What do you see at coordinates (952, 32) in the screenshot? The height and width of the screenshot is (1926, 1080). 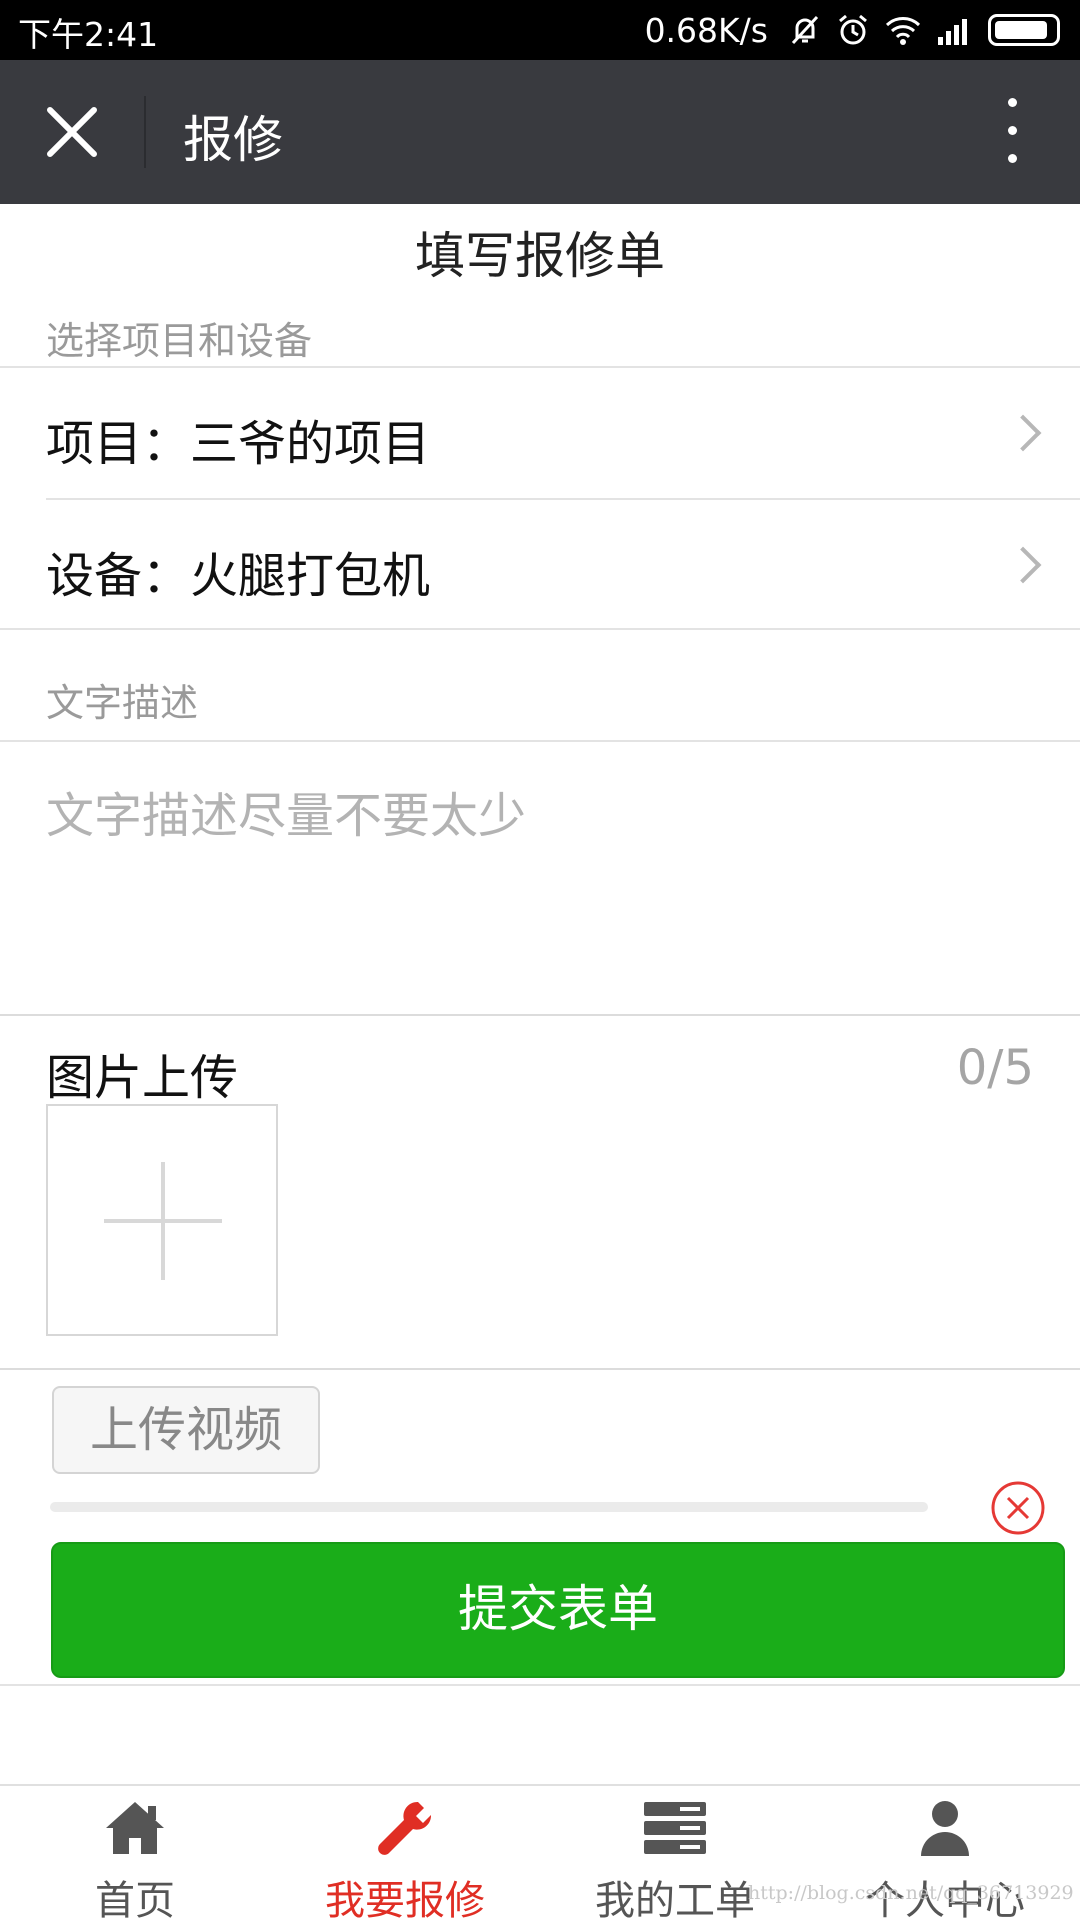 I see `signal-icon` at bounding box center [952, 32].